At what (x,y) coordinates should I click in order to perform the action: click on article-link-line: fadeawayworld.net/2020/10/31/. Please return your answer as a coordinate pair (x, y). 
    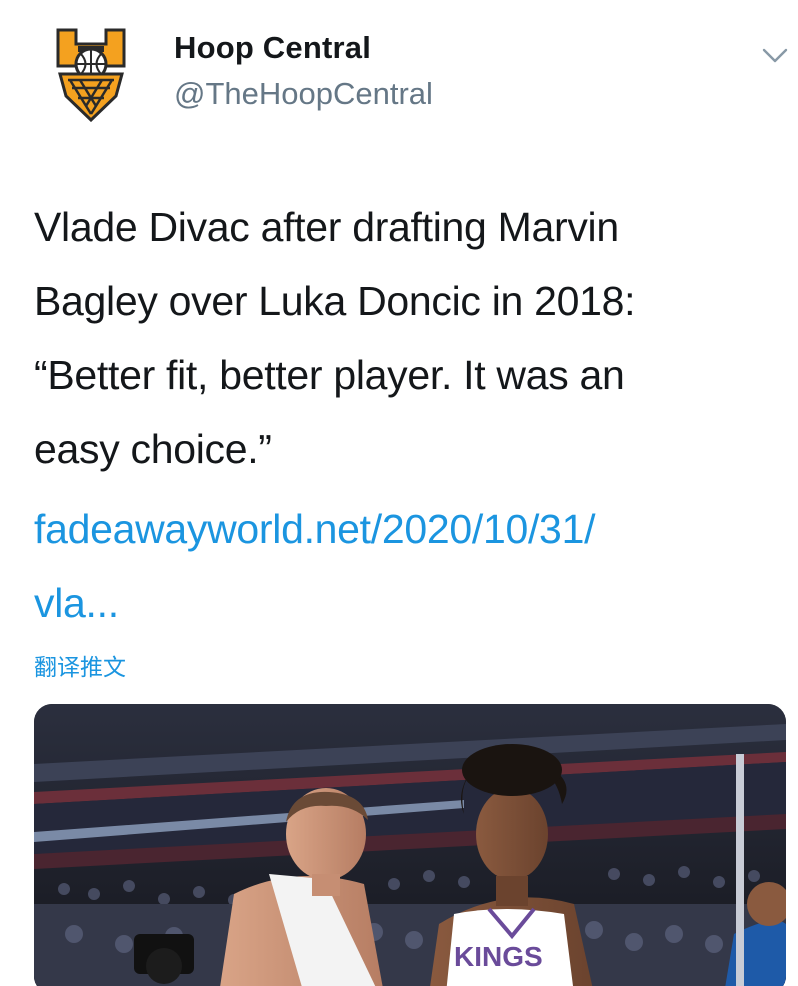
    Looking at the image, I should click on (404, 529).